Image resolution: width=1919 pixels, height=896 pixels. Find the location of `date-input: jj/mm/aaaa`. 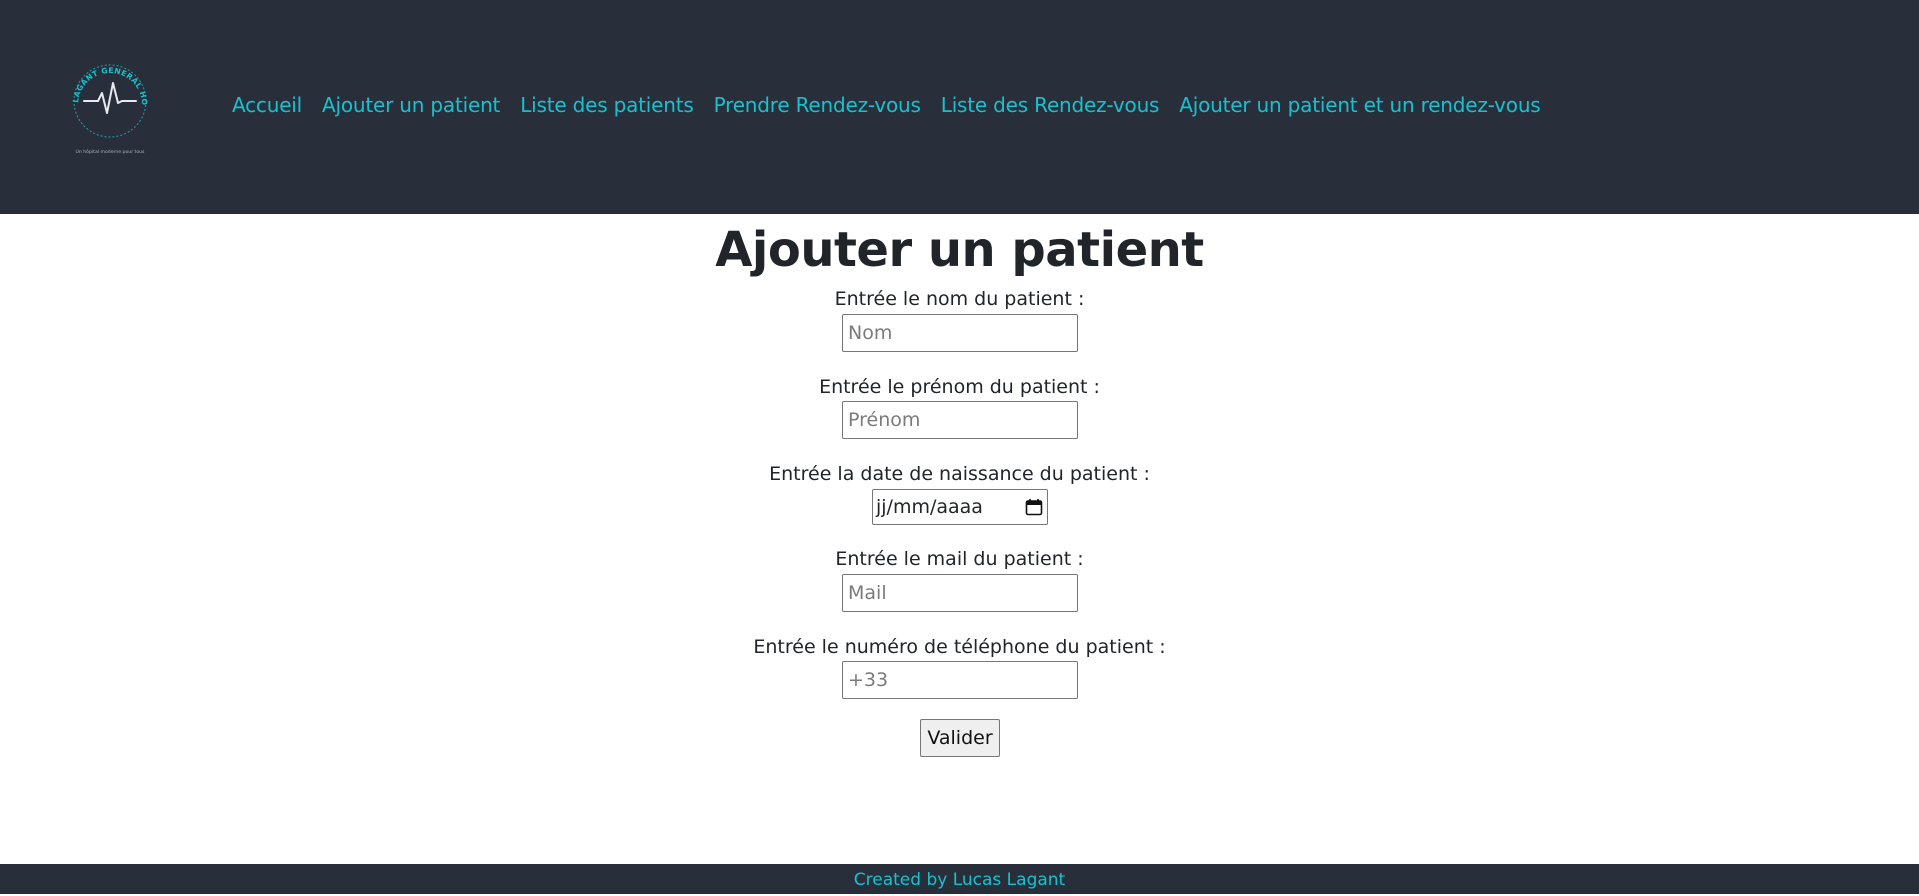

date-input: jj/mm/aaaa is located at coordinates (960, 507).